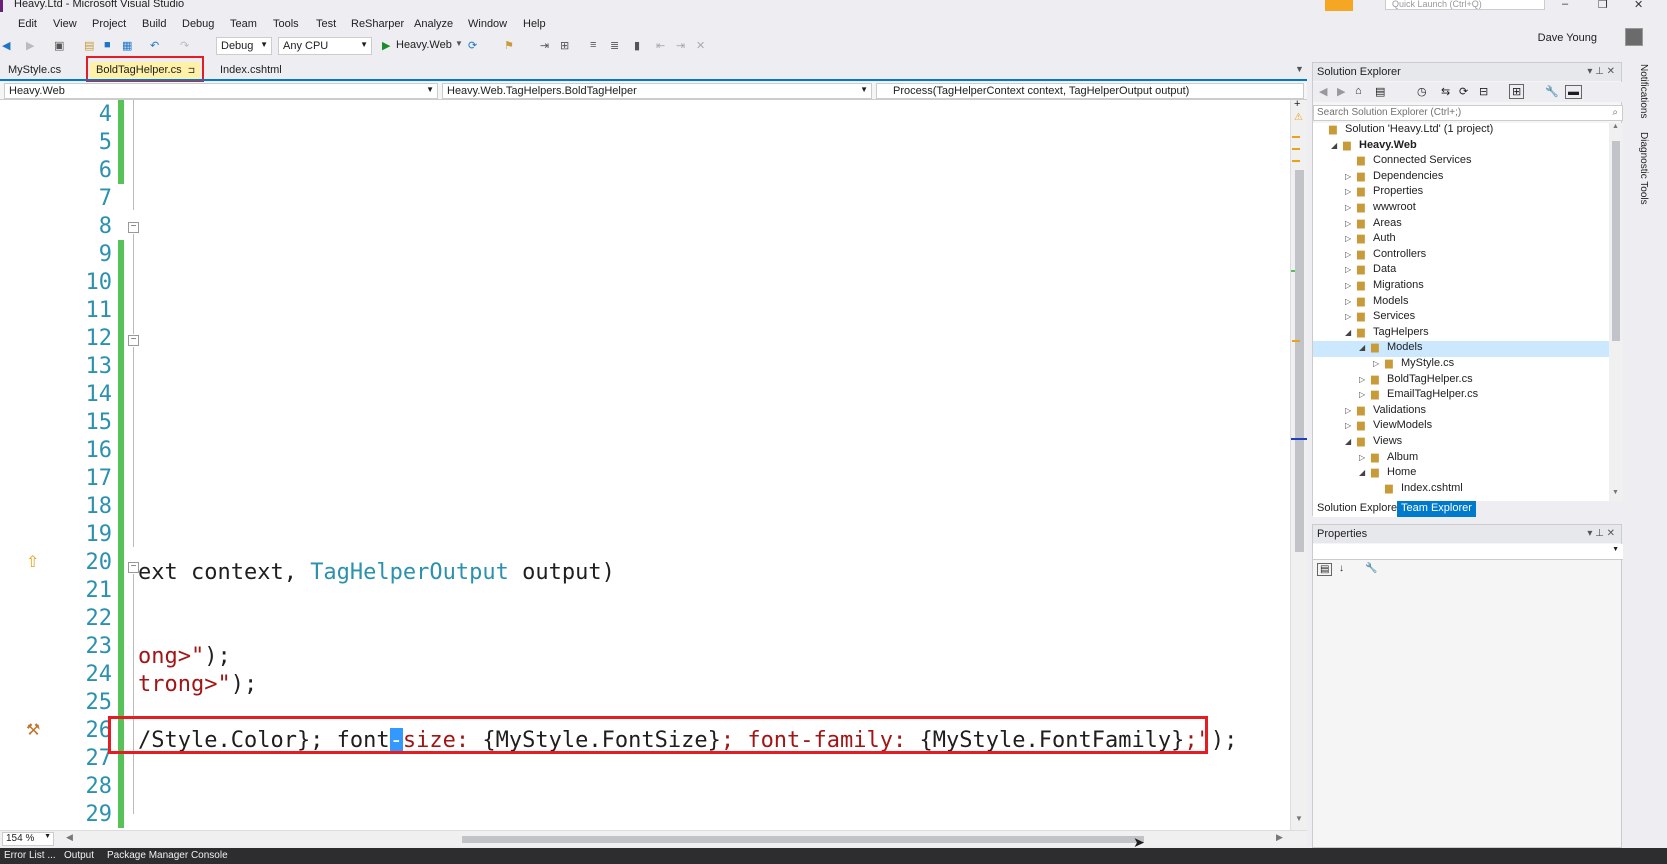 The width and height of the screenshot is (1667, 864). I want to click on scroll-left-icon: ◀, so click(69, 837).